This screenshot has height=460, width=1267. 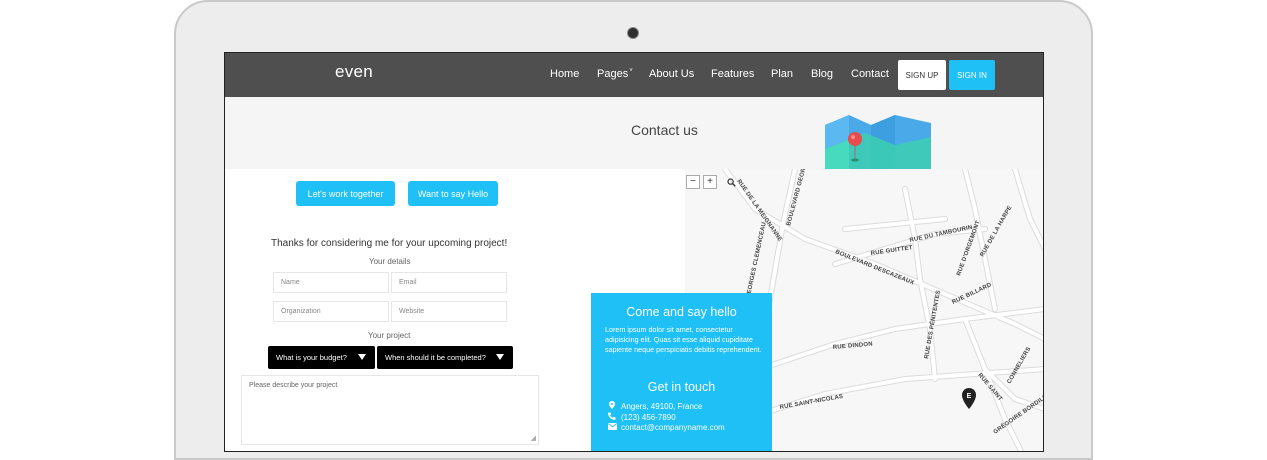 What do you see at coordinates (453, 193) in the screenshot?
I see `tab-say-hello: Want to say Hello` at bounding box center [453, 193].